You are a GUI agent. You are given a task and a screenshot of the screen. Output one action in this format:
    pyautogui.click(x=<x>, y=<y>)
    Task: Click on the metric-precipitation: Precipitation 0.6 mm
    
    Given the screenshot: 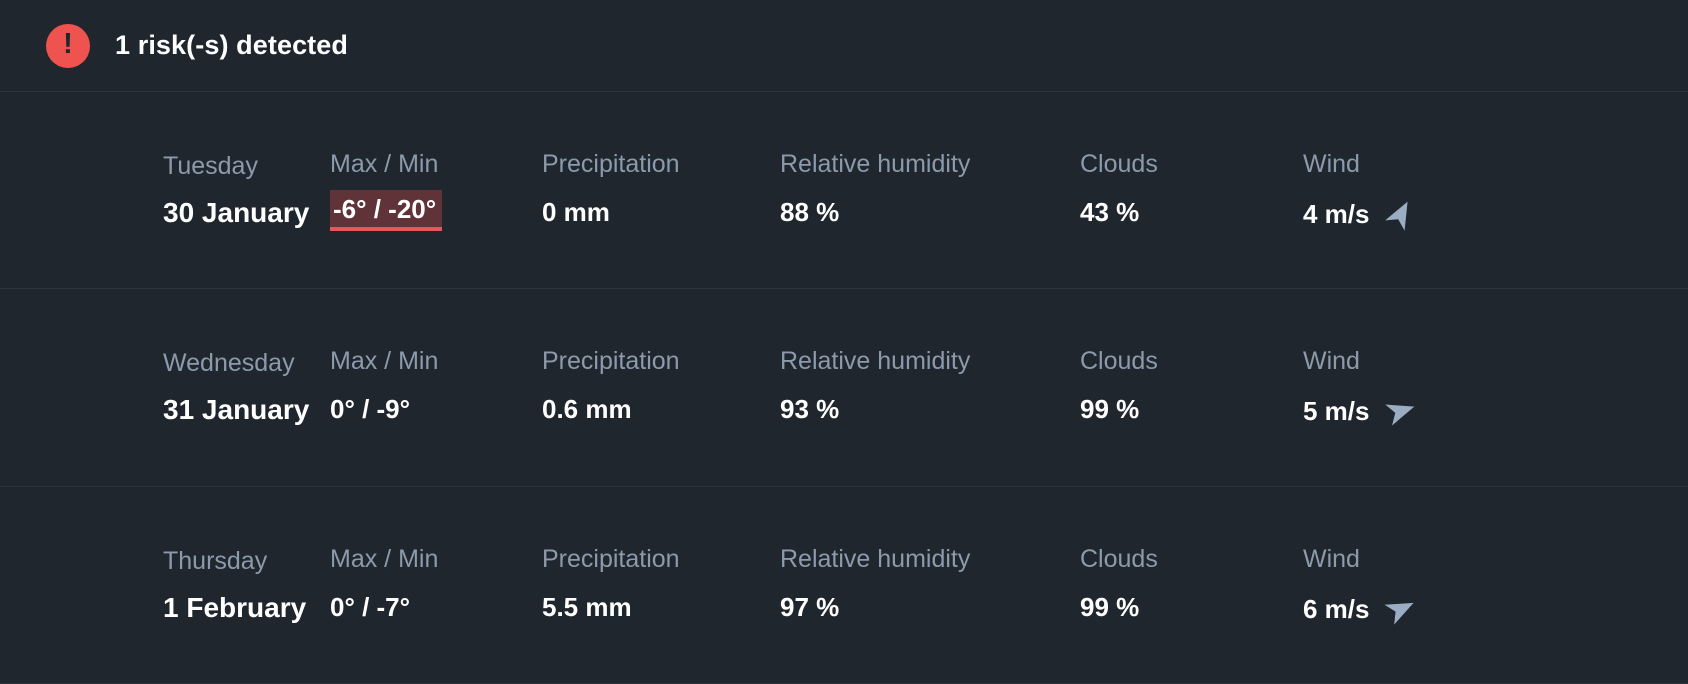 What is the action you would take?
    pyautogui.click(x=661, y=385)
    